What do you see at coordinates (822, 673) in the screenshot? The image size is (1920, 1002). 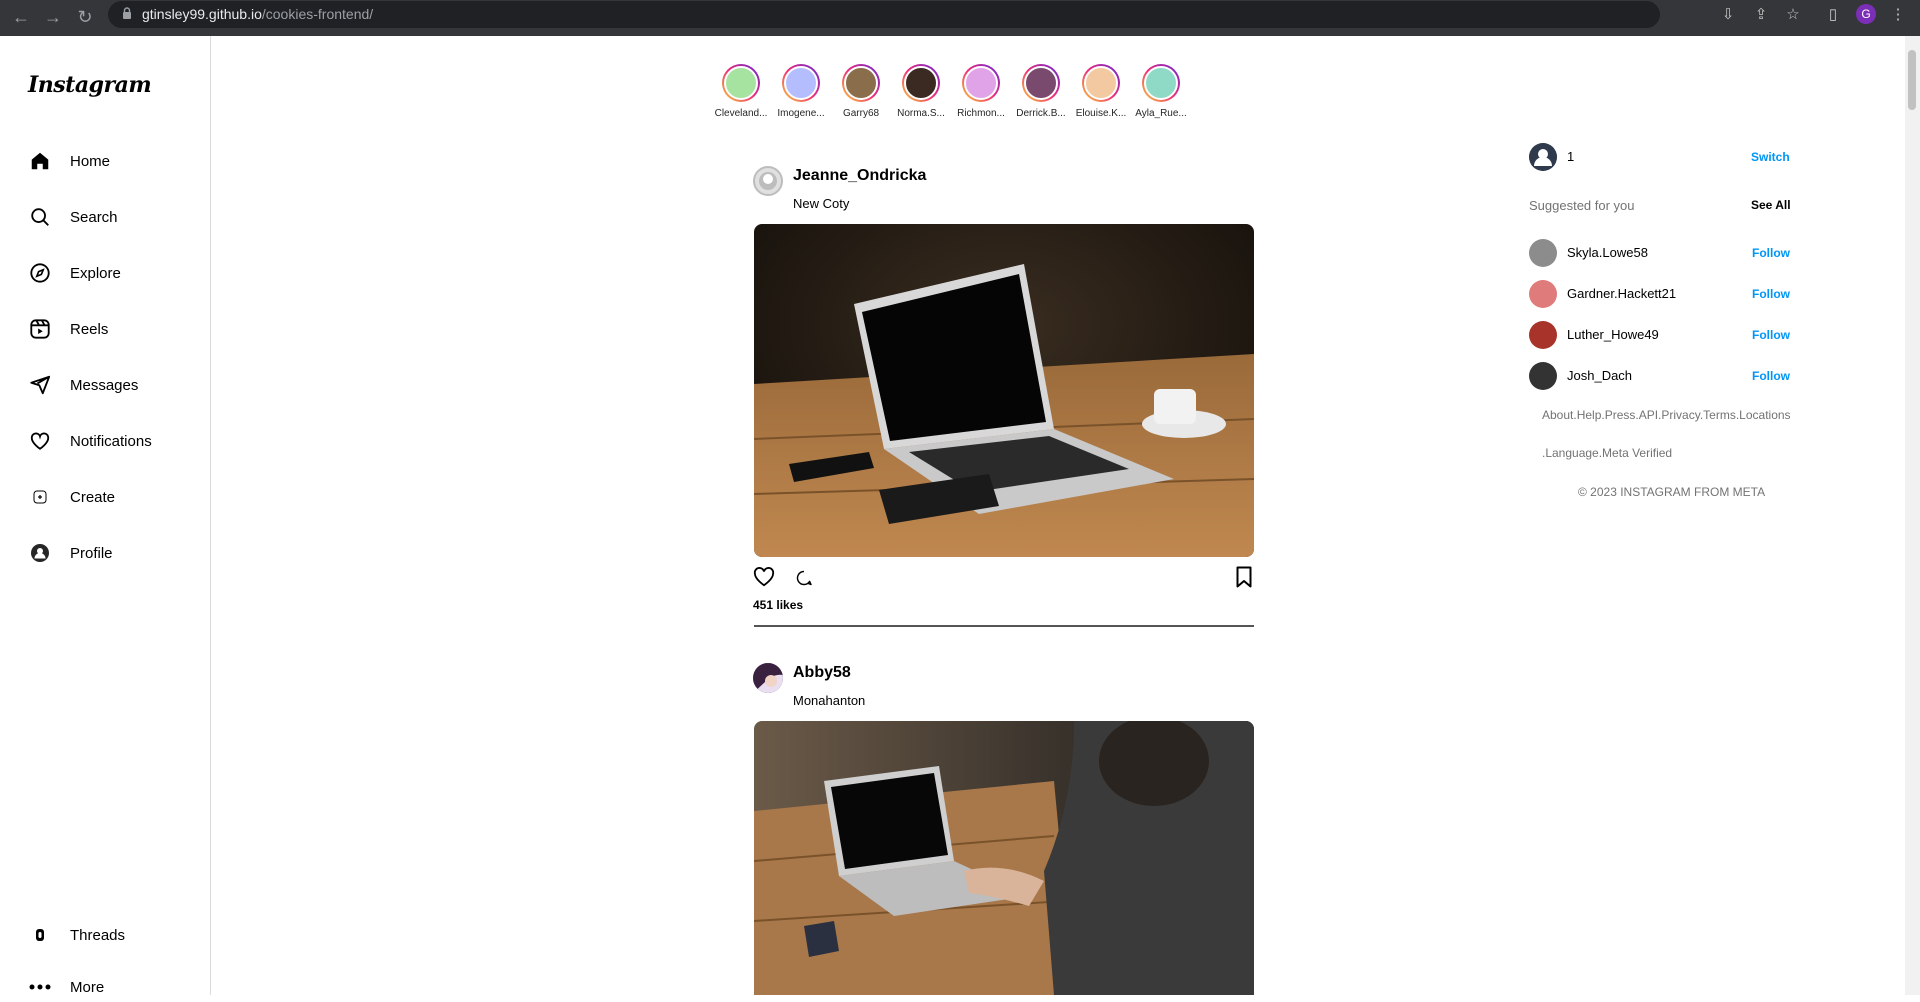 I see `post-username: Abby58` at bounding box center [822, 673].